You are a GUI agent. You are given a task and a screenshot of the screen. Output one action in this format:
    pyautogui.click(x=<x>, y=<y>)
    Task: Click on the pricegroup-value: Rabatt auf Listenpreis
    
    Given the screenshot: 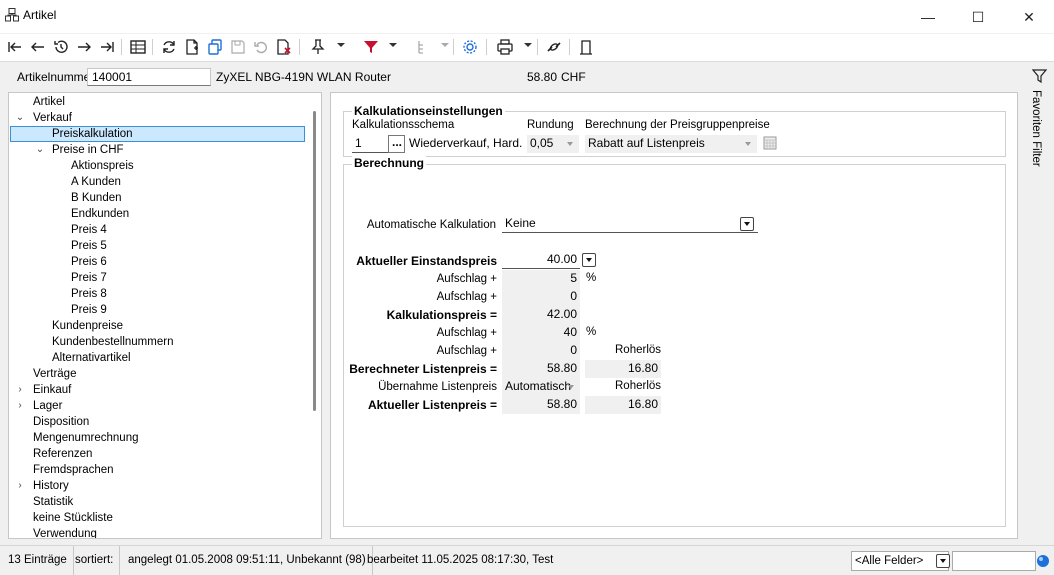 What is the action you would take?
    pyautogui.click(x=646, y=143)
    